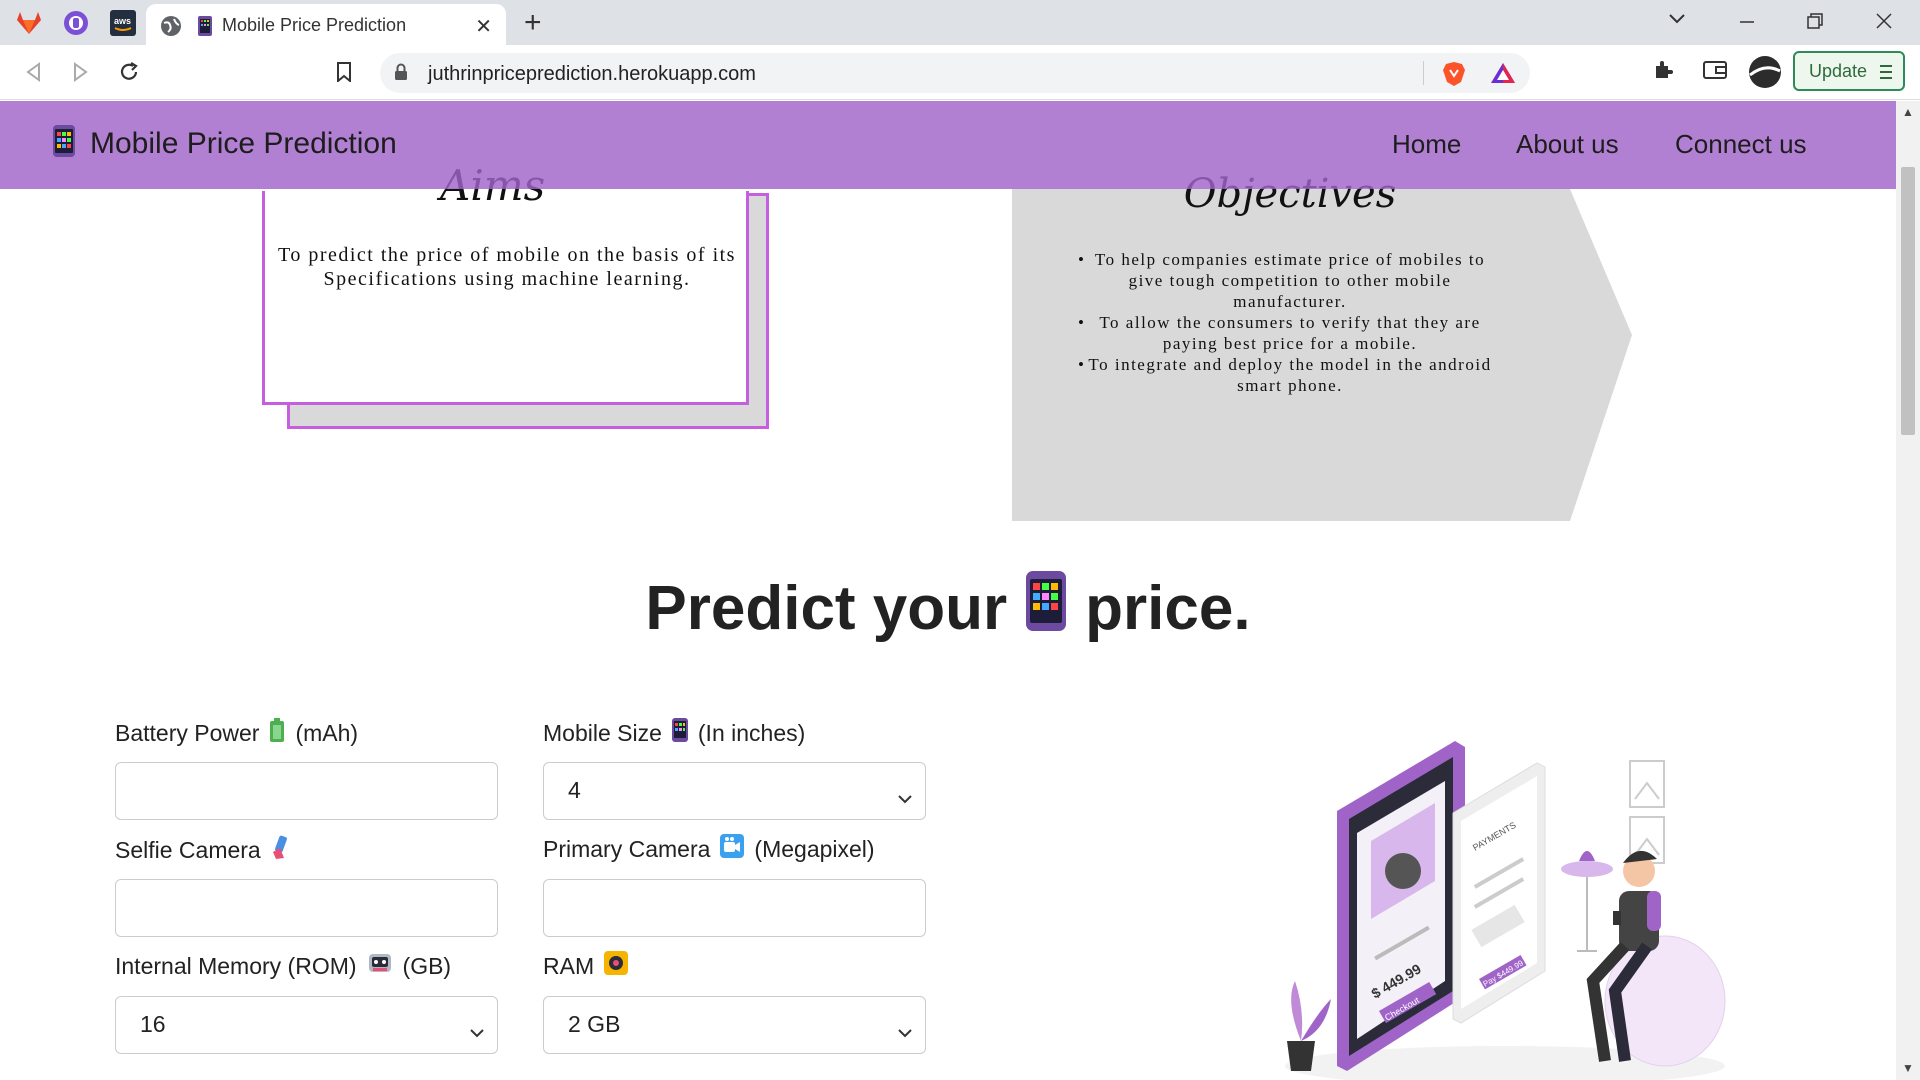 The image size is (1920, 1080). I want to click on ram-label: RAM, so click(586, 966).